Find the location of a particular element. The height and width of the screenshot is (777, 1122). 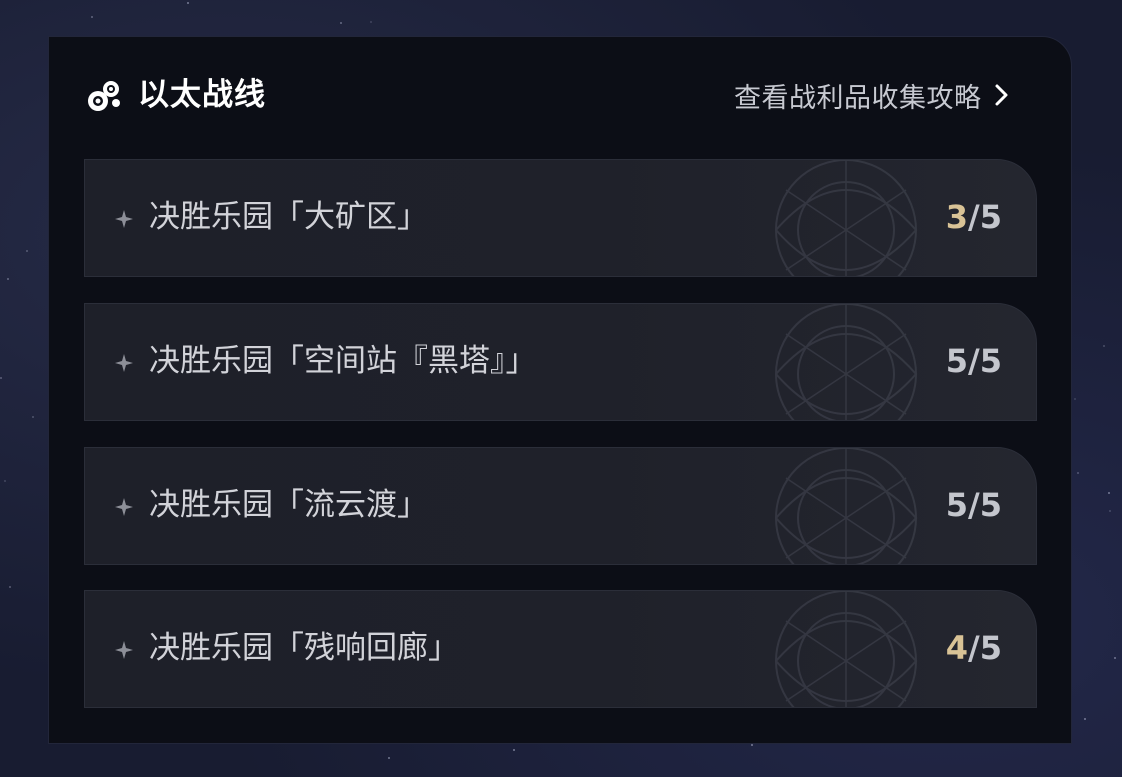

collection-progress: 4/5 is located at coordinates (974, 648).